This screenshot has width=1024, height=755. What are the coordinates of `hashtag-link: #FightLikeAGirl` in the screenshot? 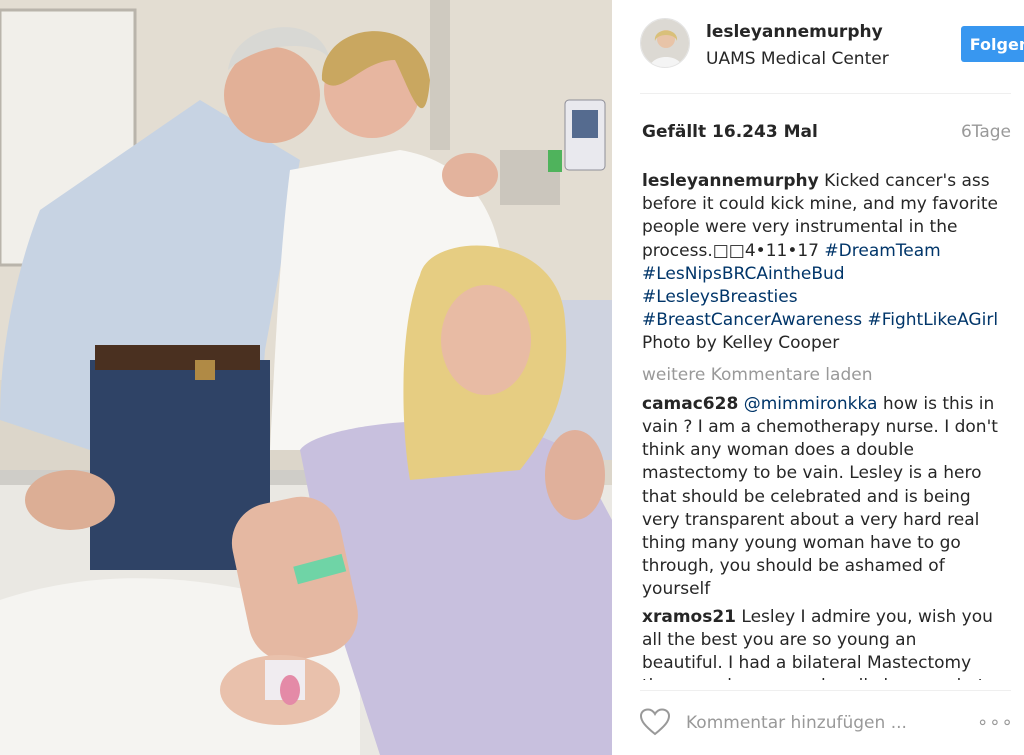 It's located at (932, 320).